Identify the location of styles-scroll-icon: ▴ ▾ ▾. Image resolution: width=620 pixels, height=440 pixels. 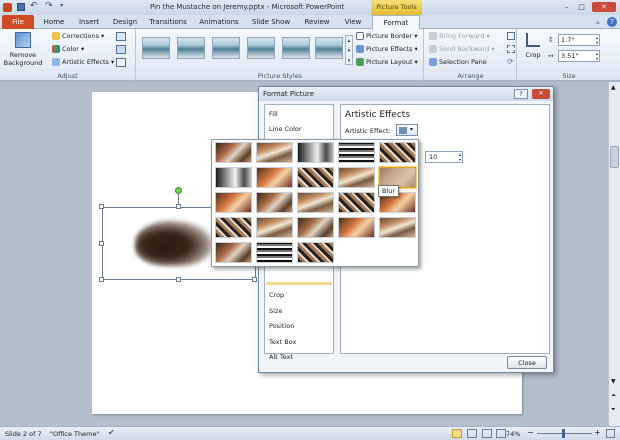
(349, 50).